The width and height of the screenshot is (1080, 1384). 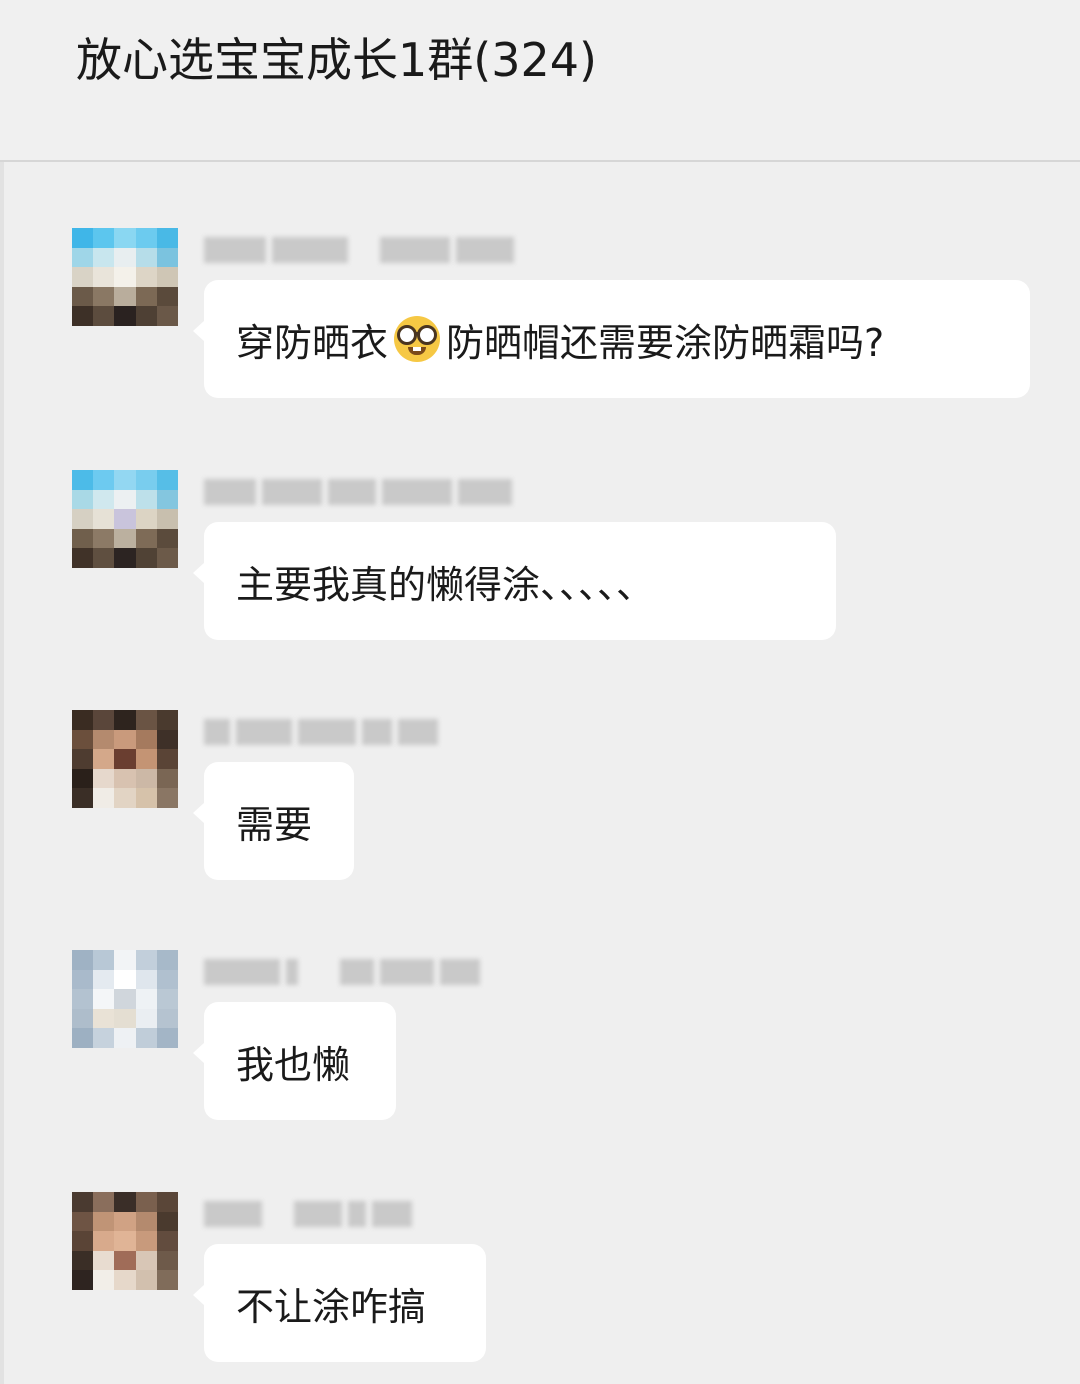 I want to click on message-bubble: 我也懒, so click(x=294, y=1061).